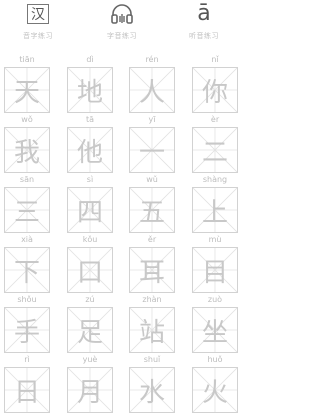 This screenshot has width=320, height=414. I want to click on hanzi-character: 地, so click(89, 92).